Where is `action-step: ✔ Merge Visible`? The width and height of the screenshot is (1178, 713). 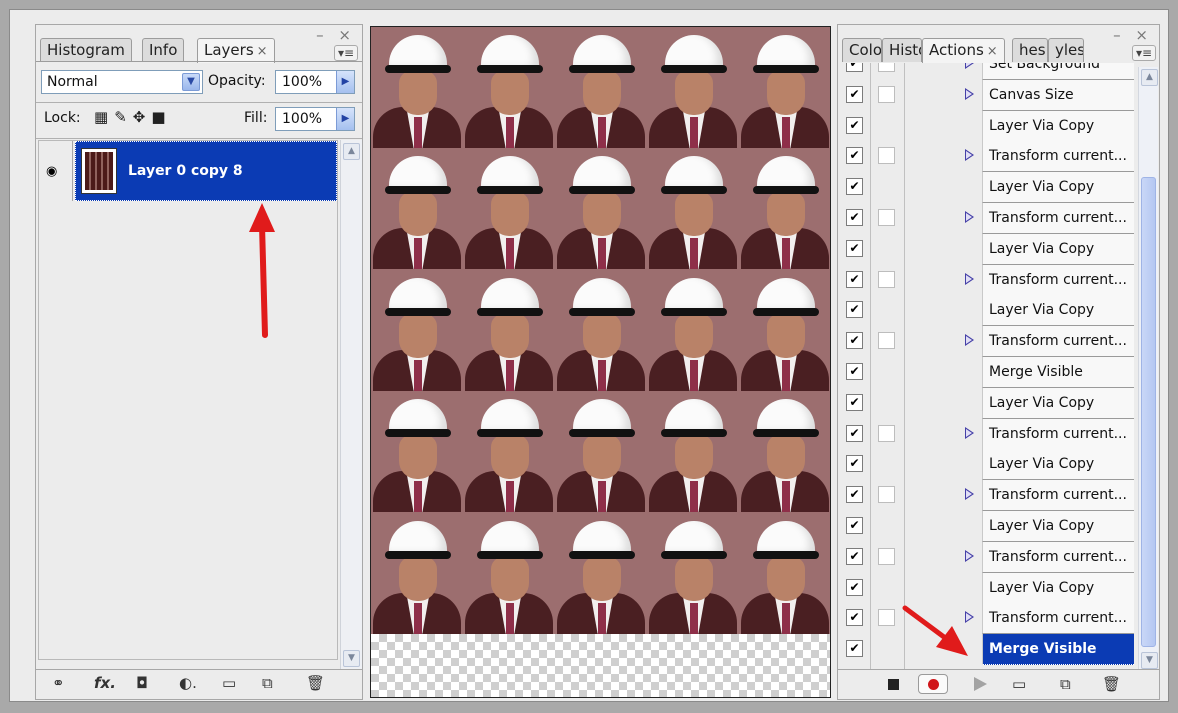 action-step: ✔ Merge Visible is located at coordinates (988, 372).